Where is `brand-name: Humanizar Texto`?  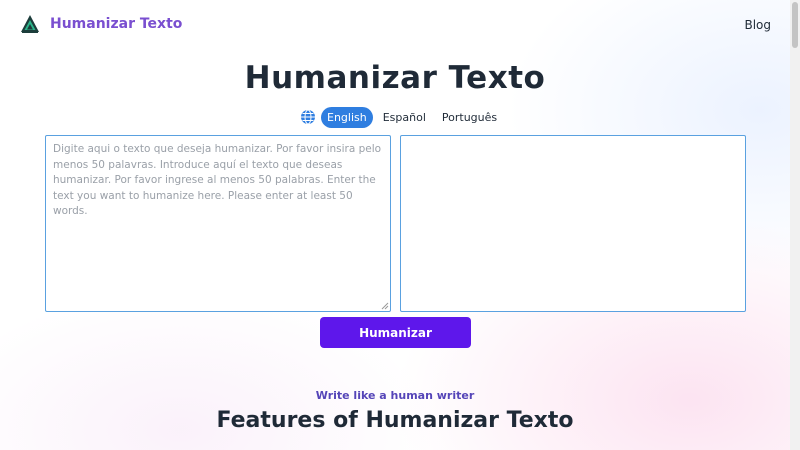
brand-name: Humanizar Texto is located at coordinates (116, 24).